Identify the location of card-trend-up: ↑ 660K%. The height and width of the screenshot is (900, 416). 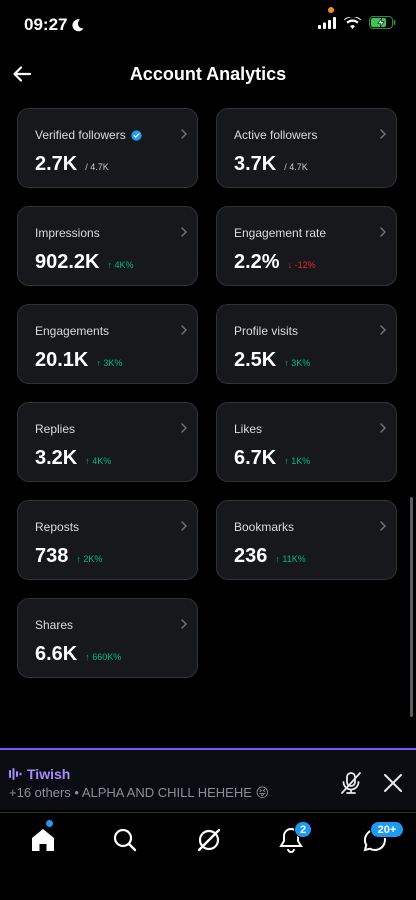
(103, 657).